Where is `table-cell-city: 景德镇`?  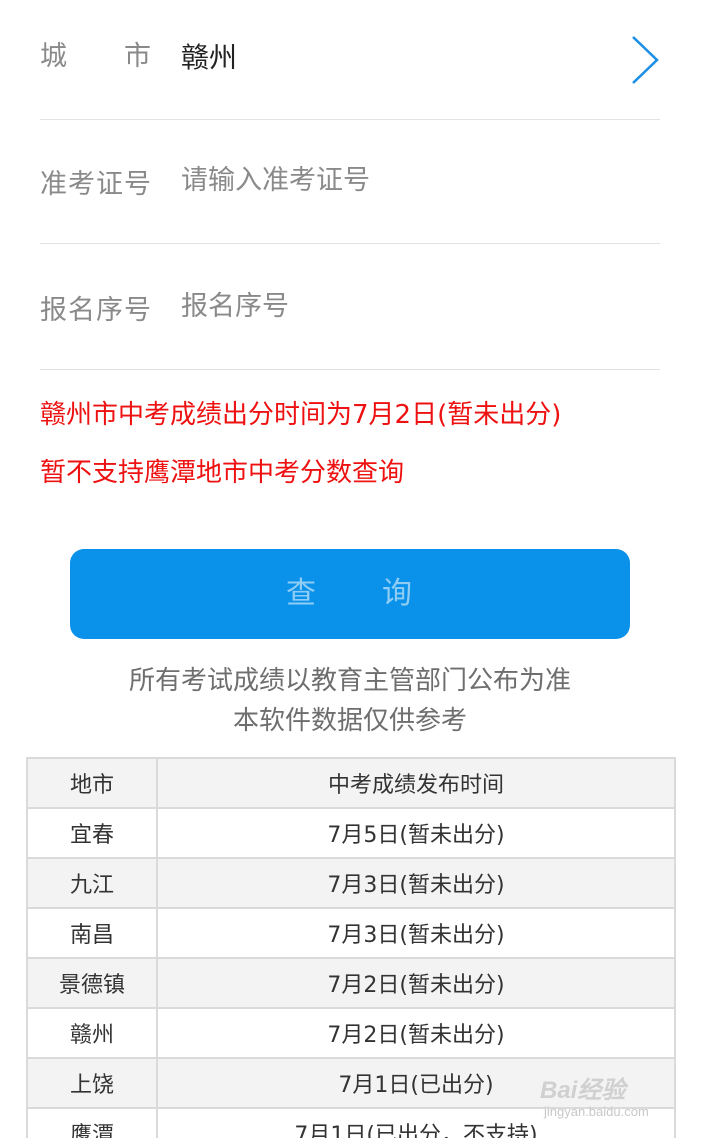
table-cell-city: 景德镇 is located at coordinates (92, 983).